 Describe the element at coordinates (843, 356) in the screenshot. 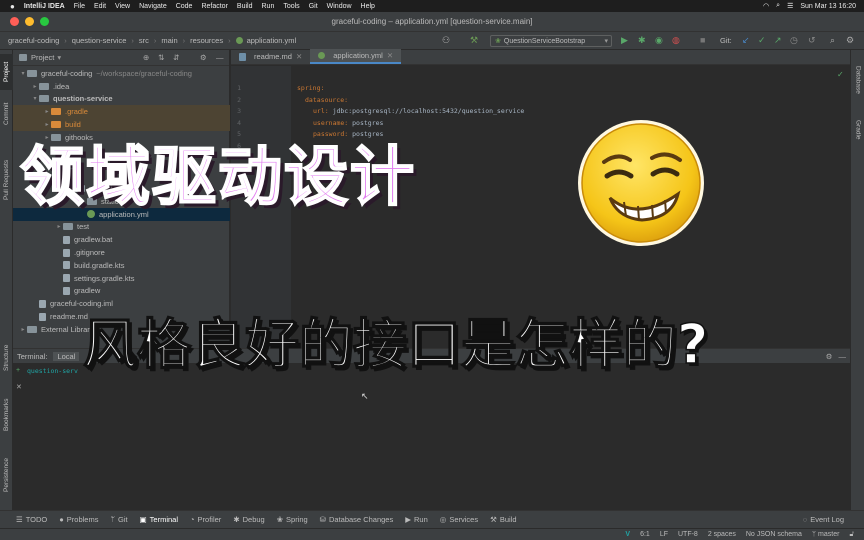

I see `hide-terminal-icon: —` at that location.